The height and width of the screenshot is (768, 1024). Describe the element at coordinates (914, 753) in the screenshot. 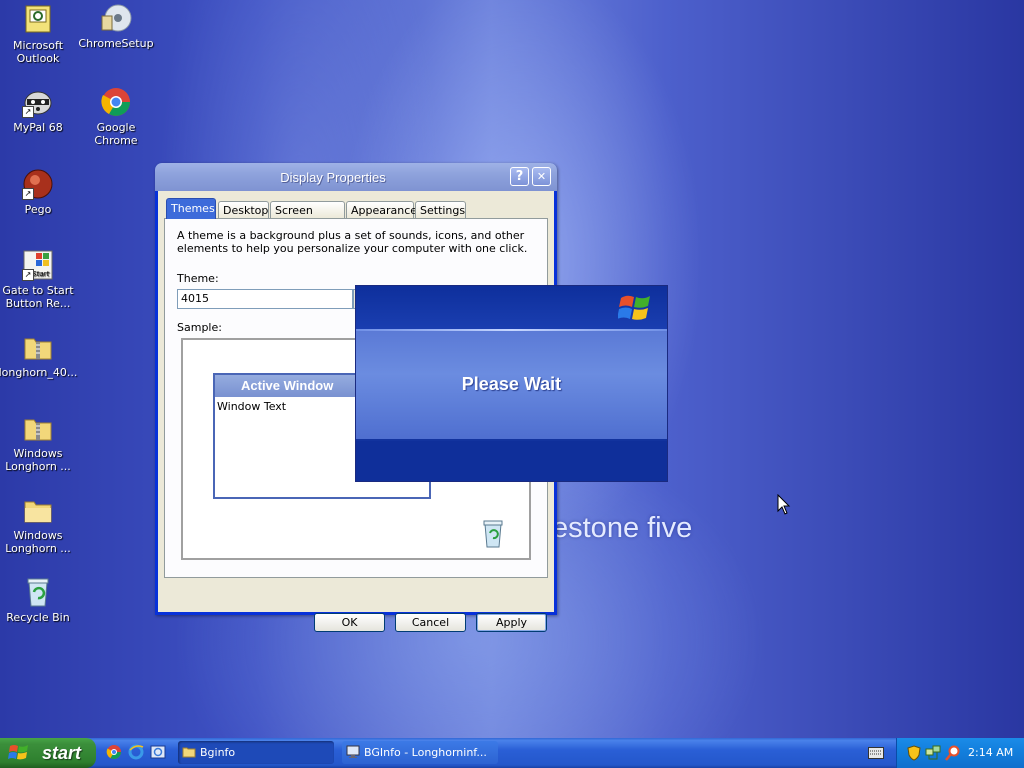

I see `security-shield-icon` at that location.